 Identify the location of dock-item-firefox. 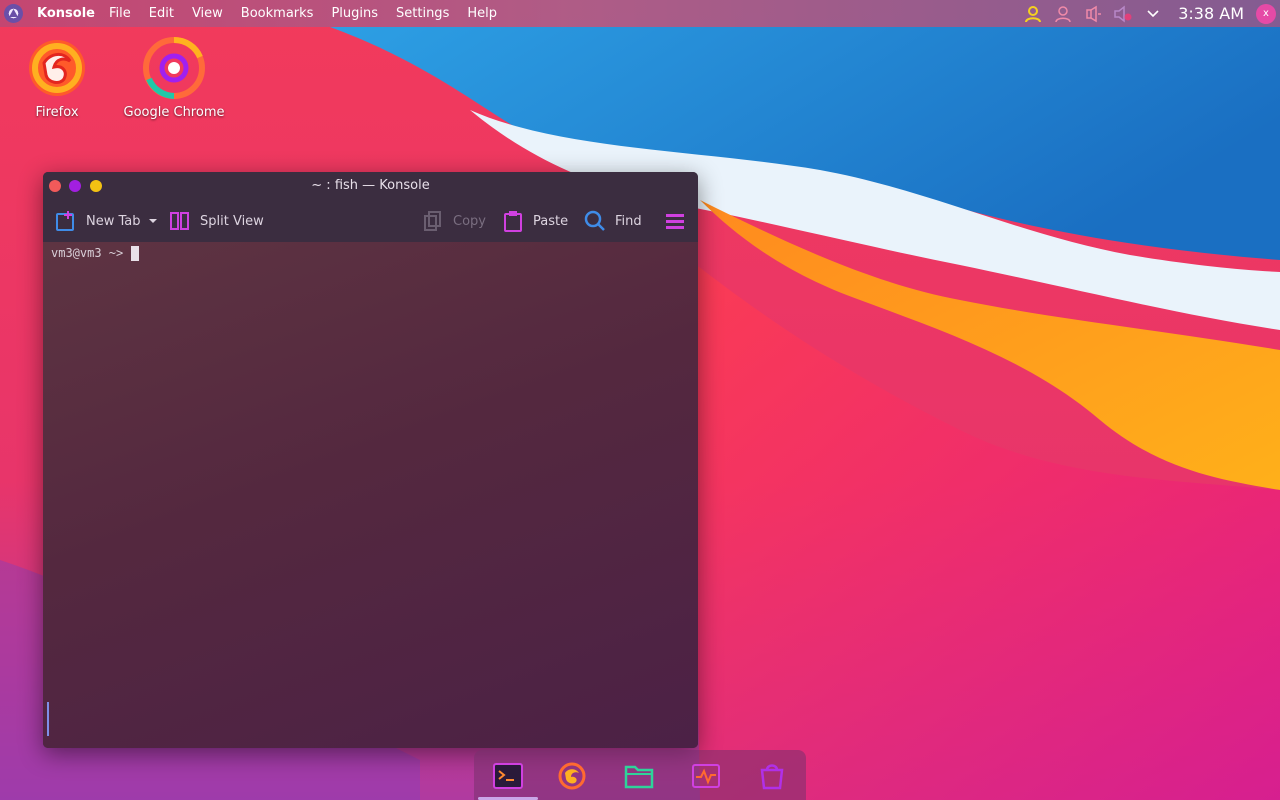
(572, 776).